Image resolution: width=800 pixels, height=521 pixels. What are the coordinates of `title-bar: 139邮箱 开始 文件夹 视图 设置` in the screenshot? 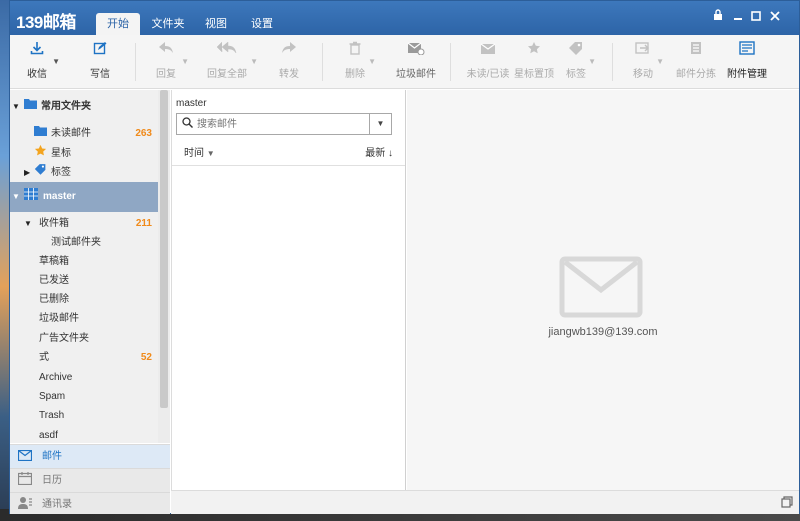 It's located at (404, 18).